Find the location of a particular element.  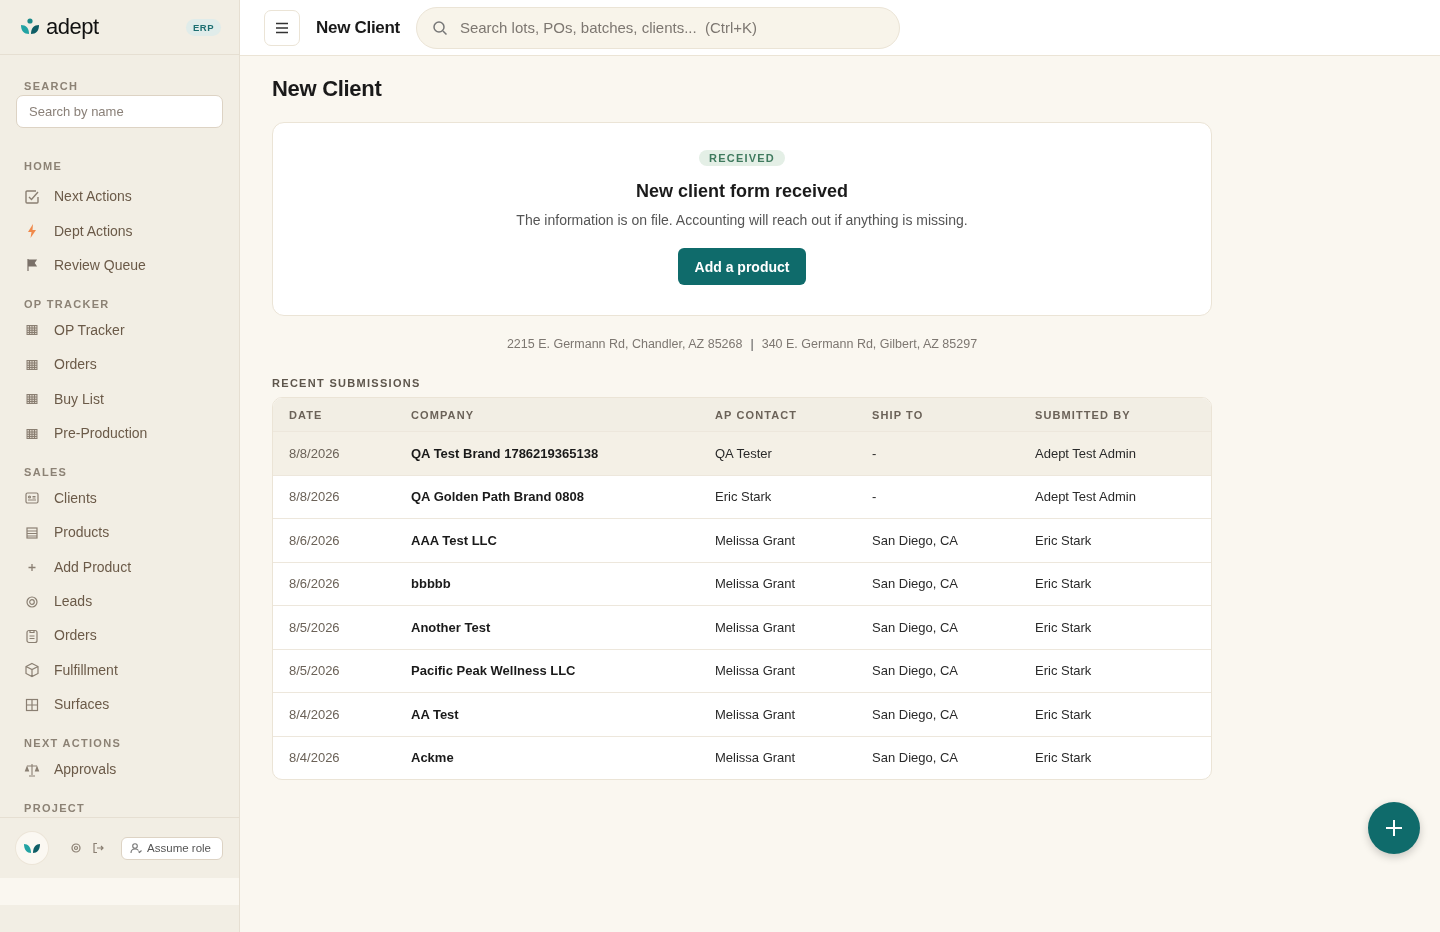

section-label: RECENT SUBMISSIONS is located at coordinates (347, 383).